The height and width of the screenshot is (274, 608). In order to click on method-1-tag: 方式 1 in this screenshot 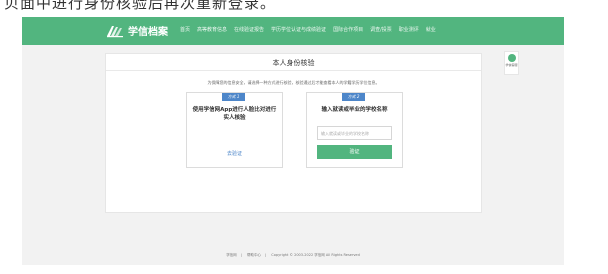, I will do `click(233, 97)`.